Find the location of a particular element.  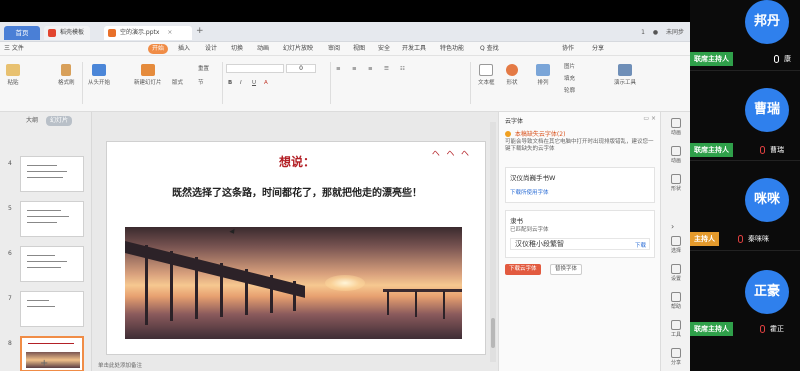

new-slide-icon is located at coordinates (147, 70).